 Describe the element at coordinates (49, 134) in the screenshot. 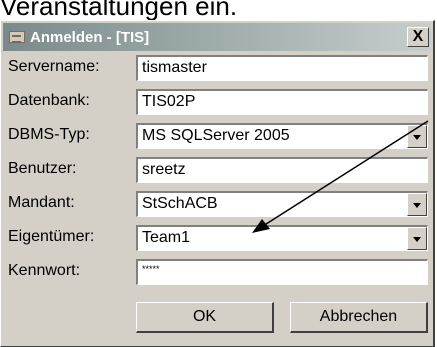

I see `dbms-typ-label: DBMS-Typ:` at that location.